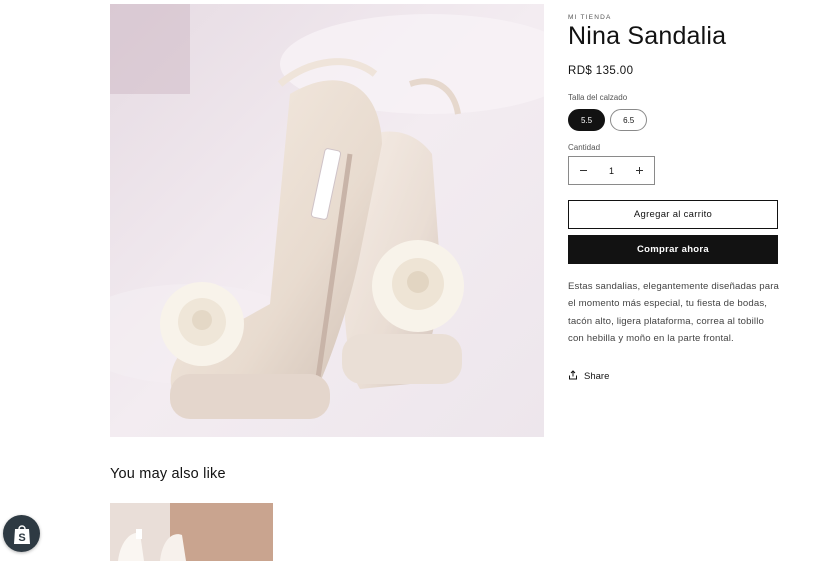  Describe the element at coordinates (583, 171) in the screenshot. I see `minus-icon` at that location.